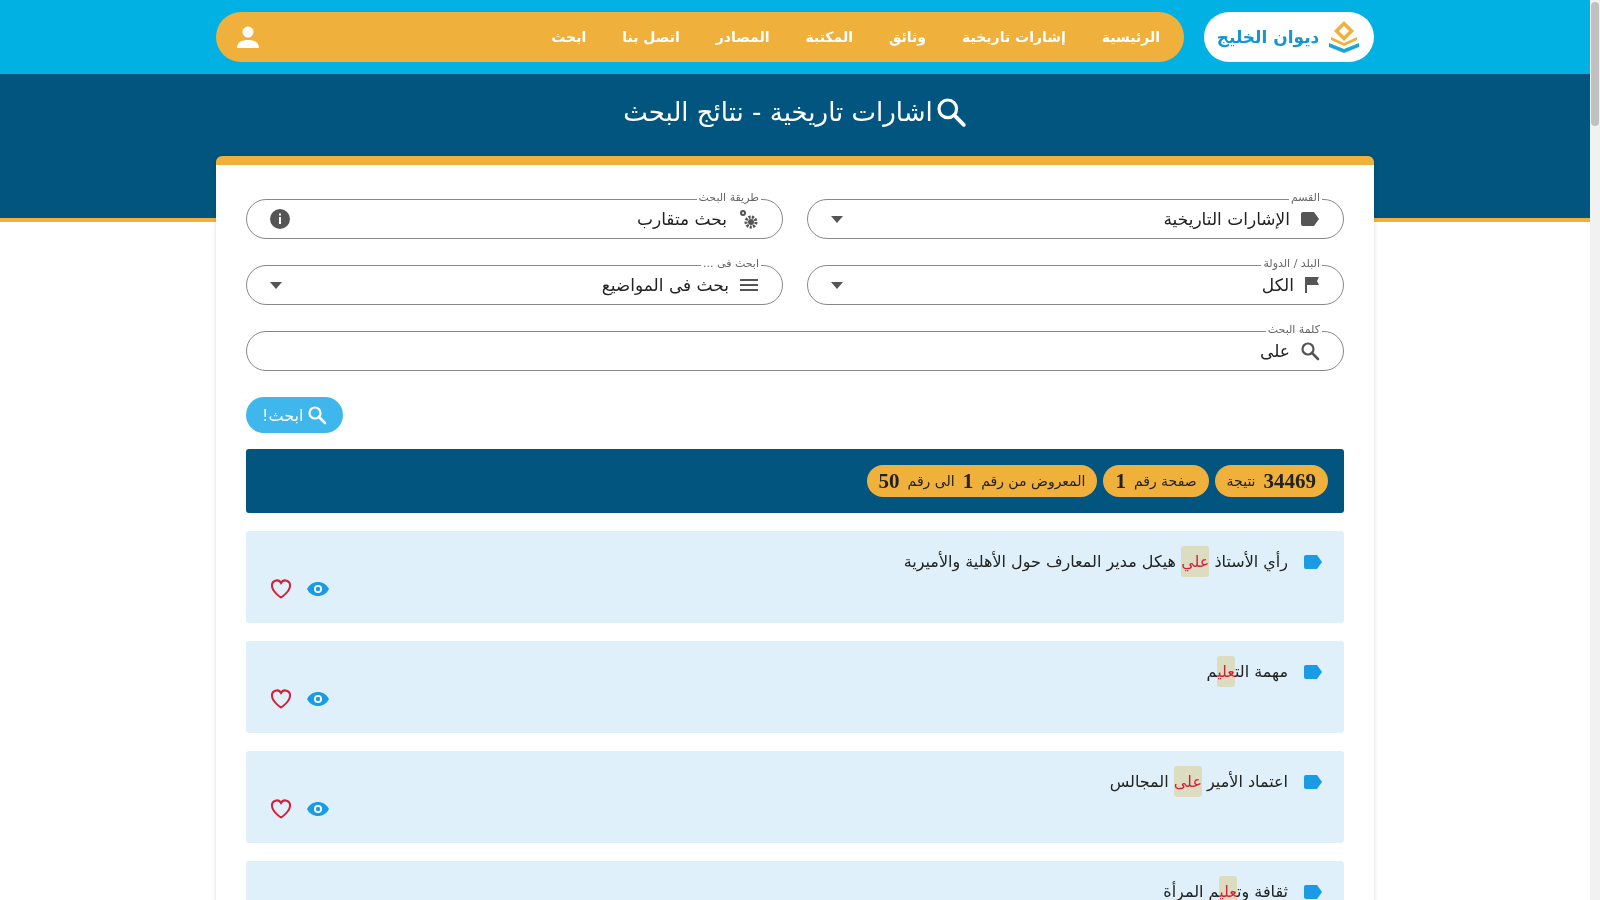 The width and height of the screenshot is (1600, 900). Describe the element at coordinates (1275, 351) in the screenshot. I see `field-value: على` at that location.